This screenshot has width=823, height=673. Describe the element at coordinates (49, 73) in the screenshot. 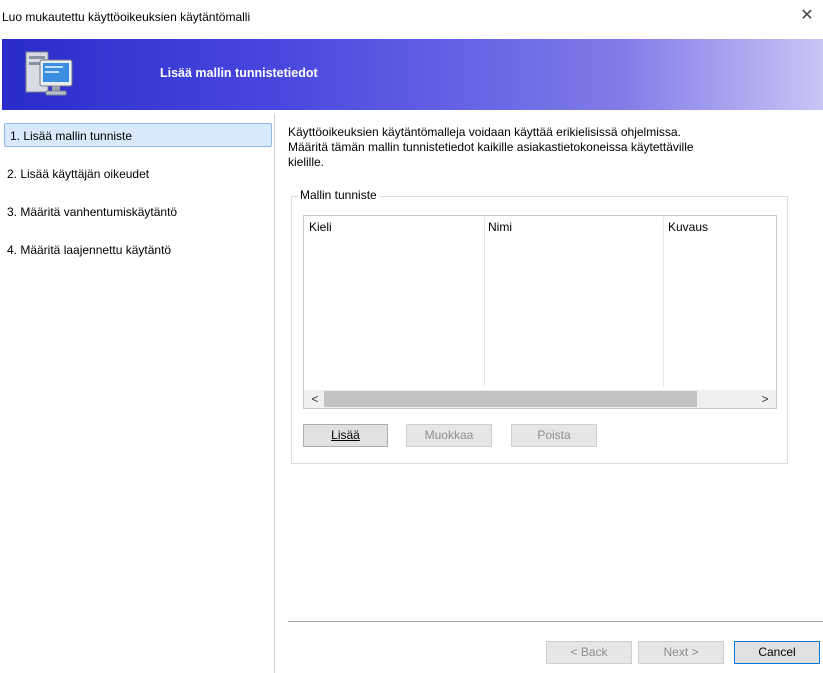

I see `computer-wizard-icon` at that location.